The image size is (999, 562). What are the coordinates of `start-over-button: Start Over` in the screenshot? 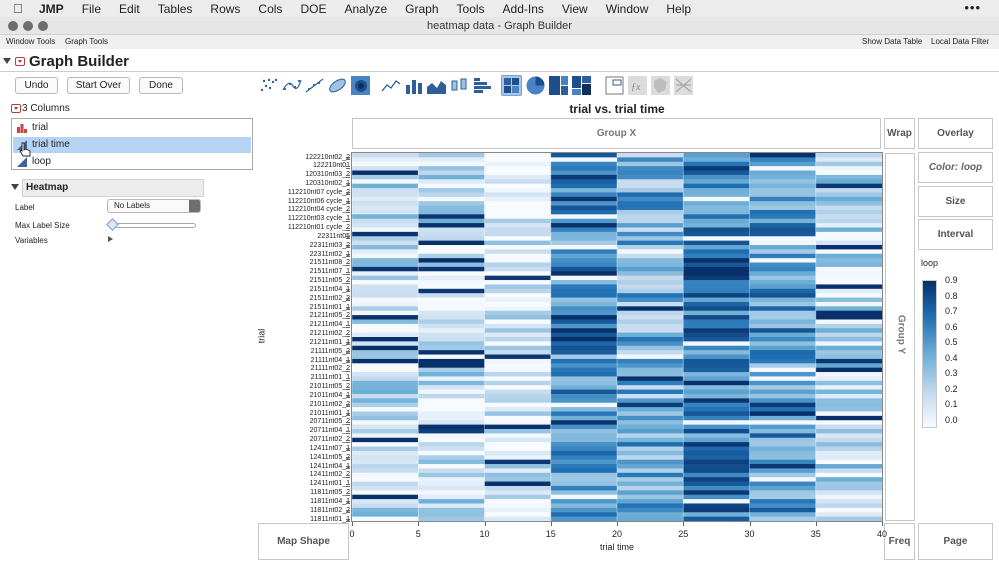 It's located at (98, 85).